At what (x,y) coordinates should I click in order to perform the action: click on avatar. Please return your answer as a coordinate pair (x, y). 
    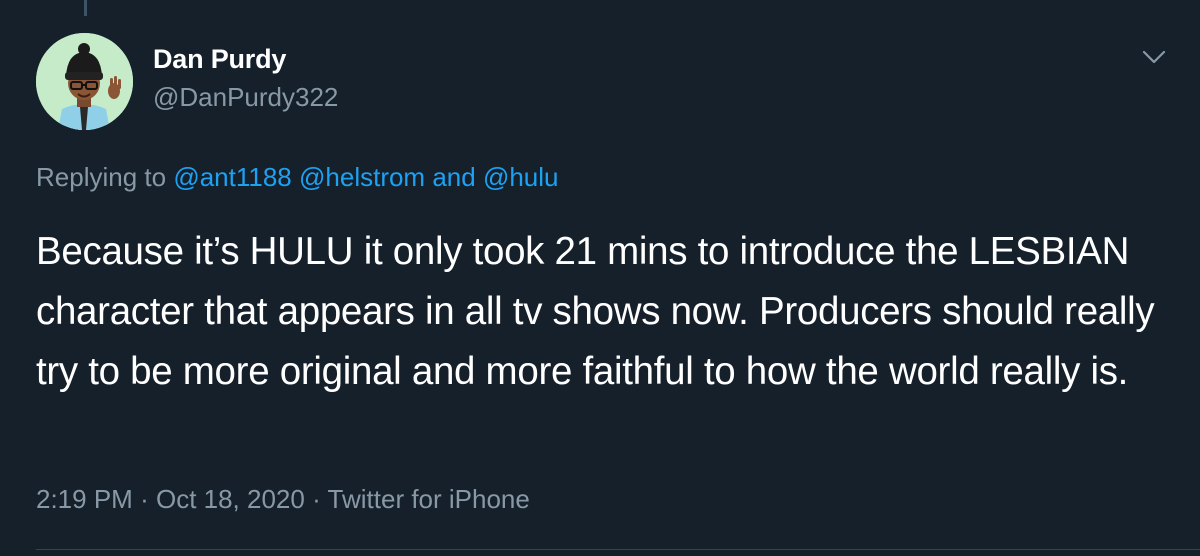
    Looking at the image, I should click on (84, 81).